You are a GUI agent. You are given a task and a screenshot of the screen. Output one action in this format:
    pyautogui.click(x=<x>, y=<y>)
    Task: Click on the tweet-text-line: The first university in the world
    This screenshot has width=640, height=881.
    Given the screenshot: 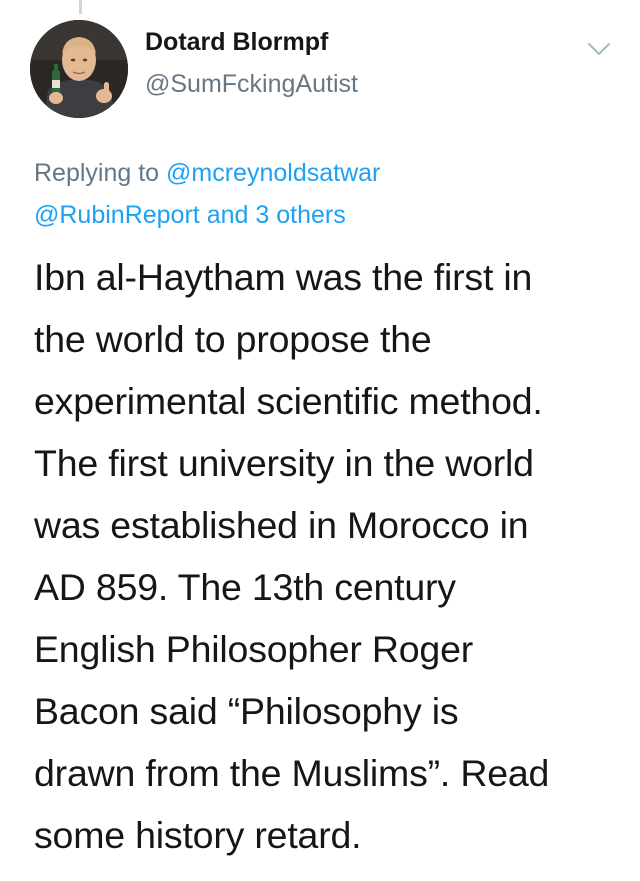 What is the action you would take?
    pyautogui.click(x=284, y=463)
    